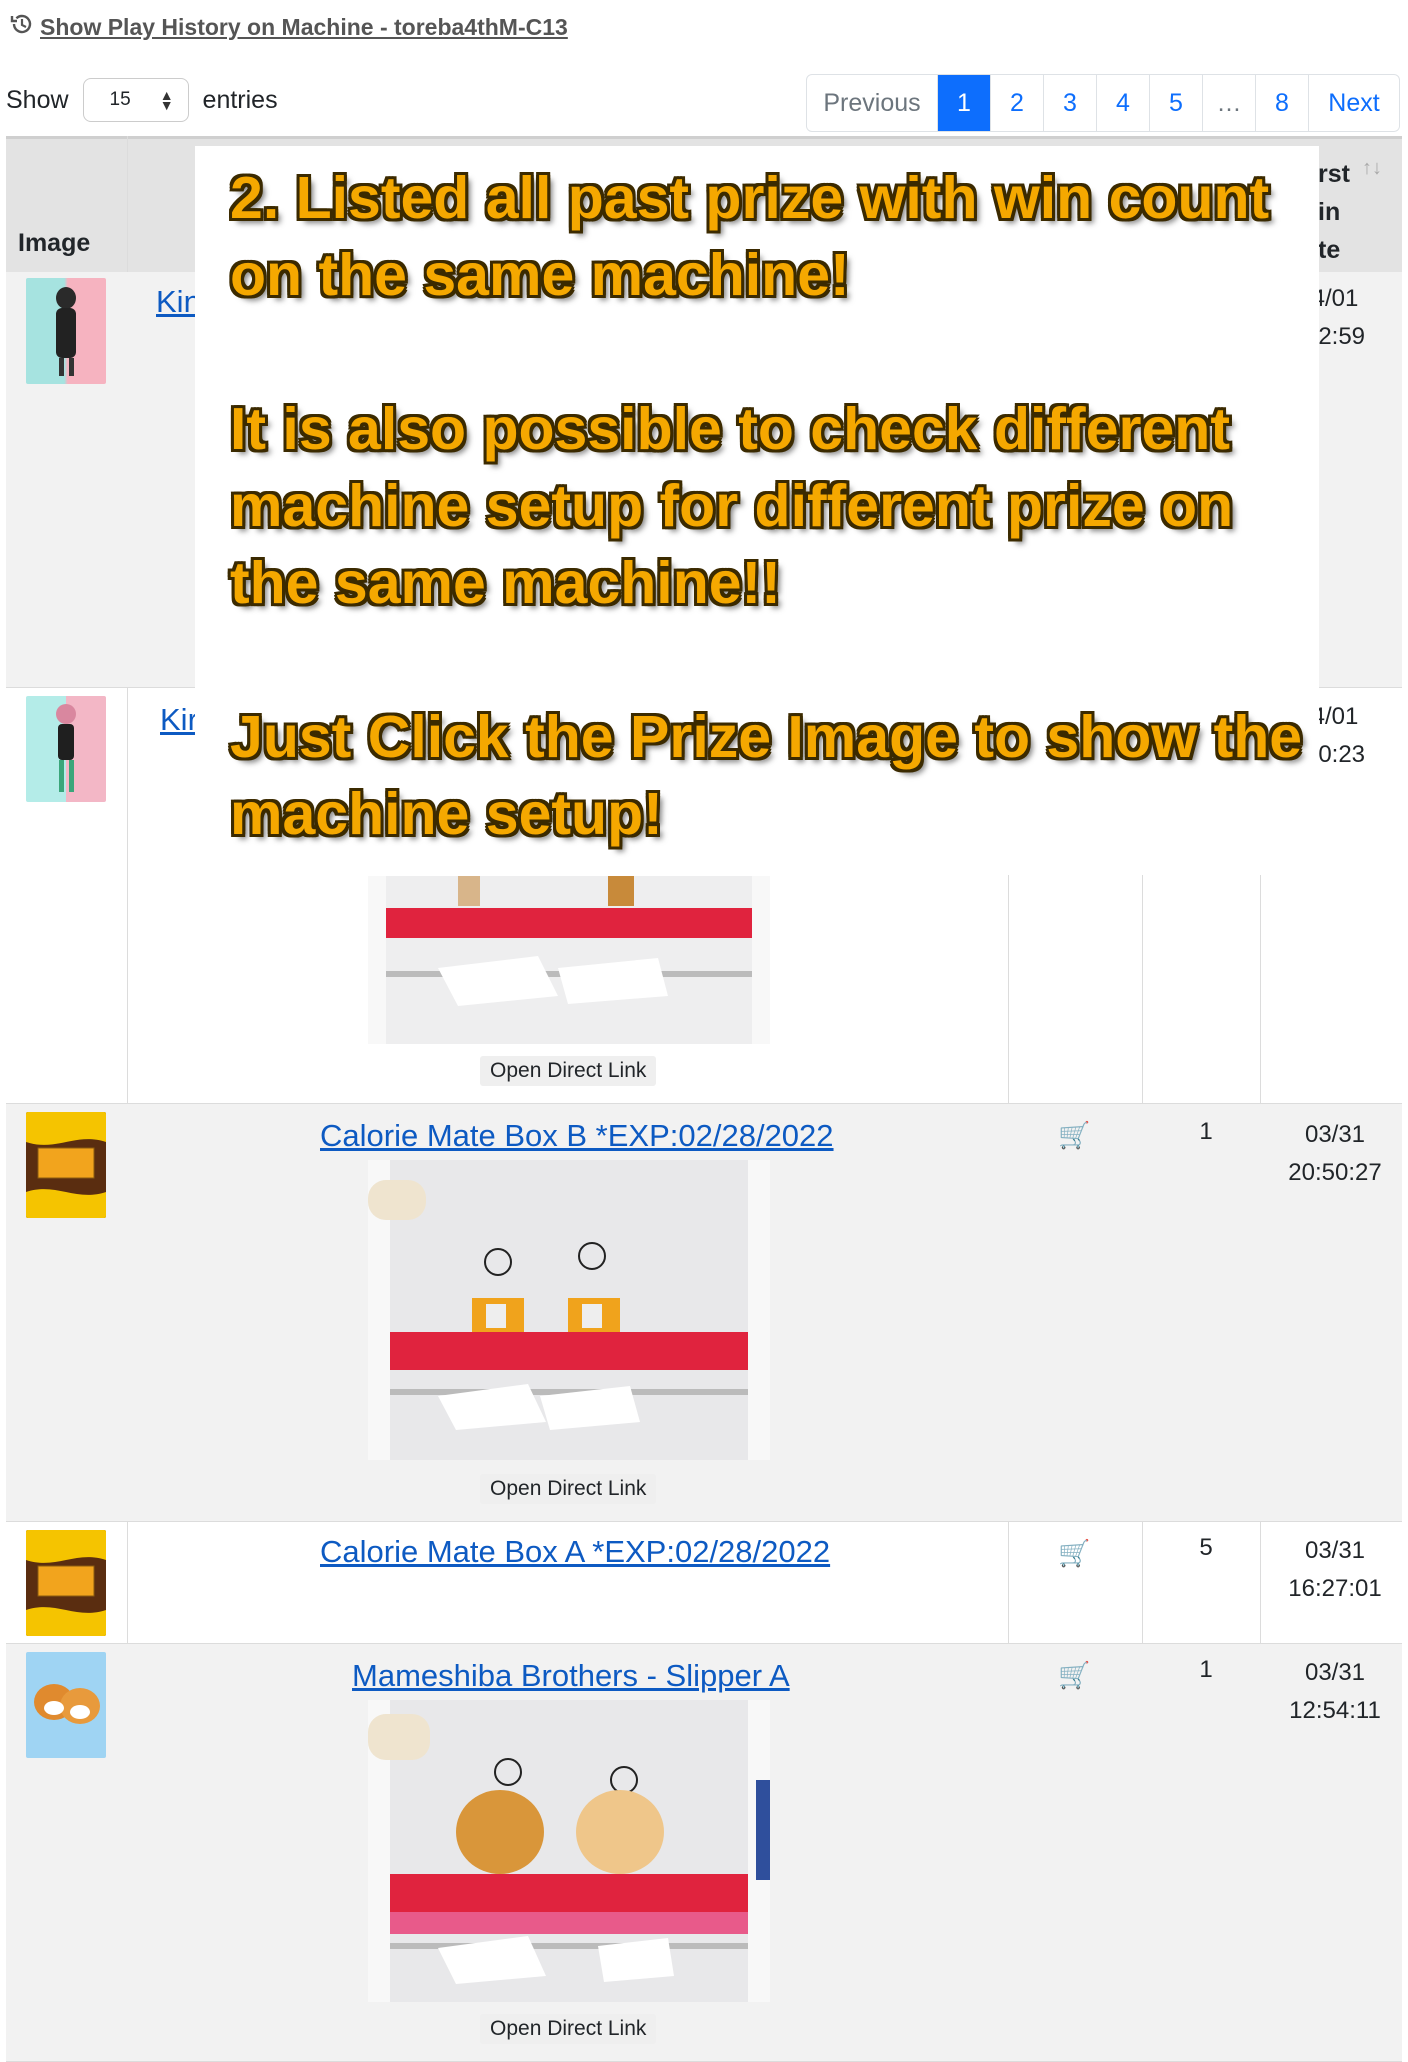 Image resolution: width=1408 pixels, height=2062 pixels. What do you see at coordinates (577, 1136) in the screenshot?
I see `prize-link: Calorie Mate Box B *EXP:02/28/2022` at bounding box center [577, 1136].